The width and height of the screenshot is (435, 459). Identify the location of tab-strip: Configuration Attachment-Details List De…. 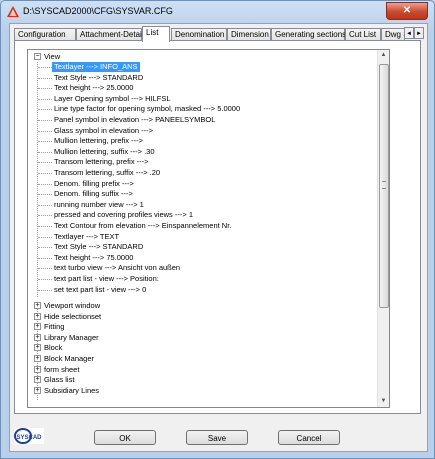
(219, 34).